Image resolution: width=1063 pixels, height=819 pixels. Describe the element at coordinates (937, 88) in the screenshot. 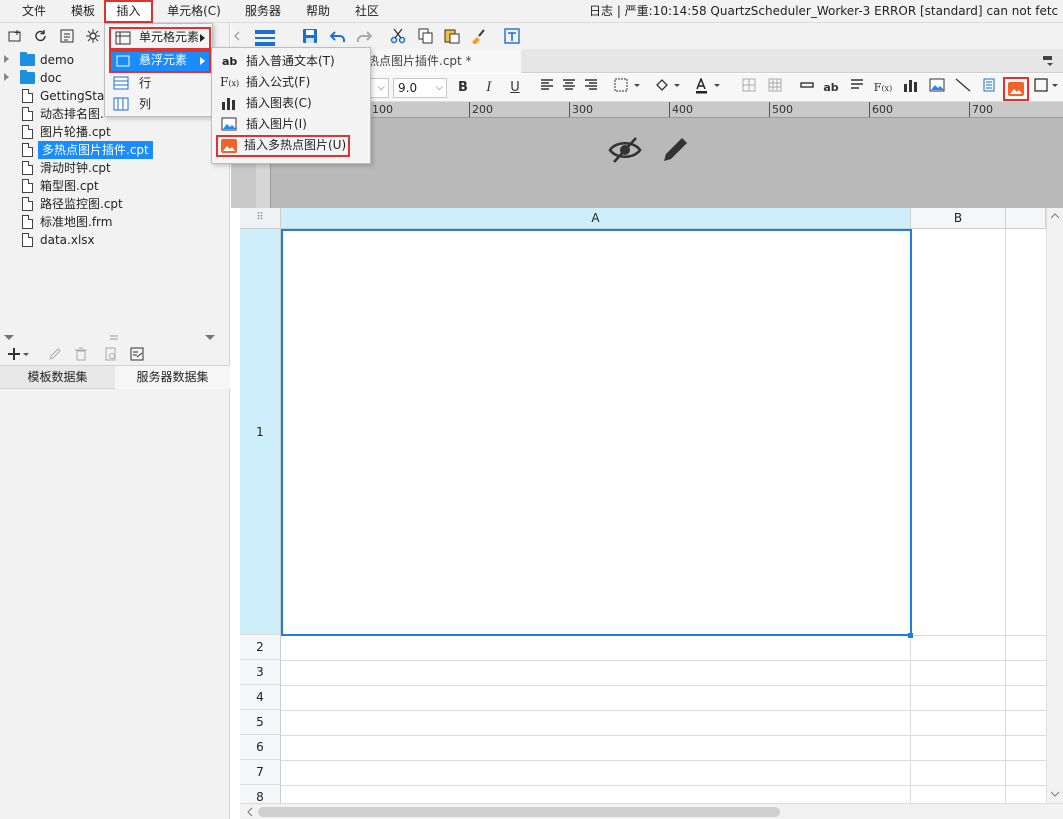

I see `insert-image-icon` at that location.